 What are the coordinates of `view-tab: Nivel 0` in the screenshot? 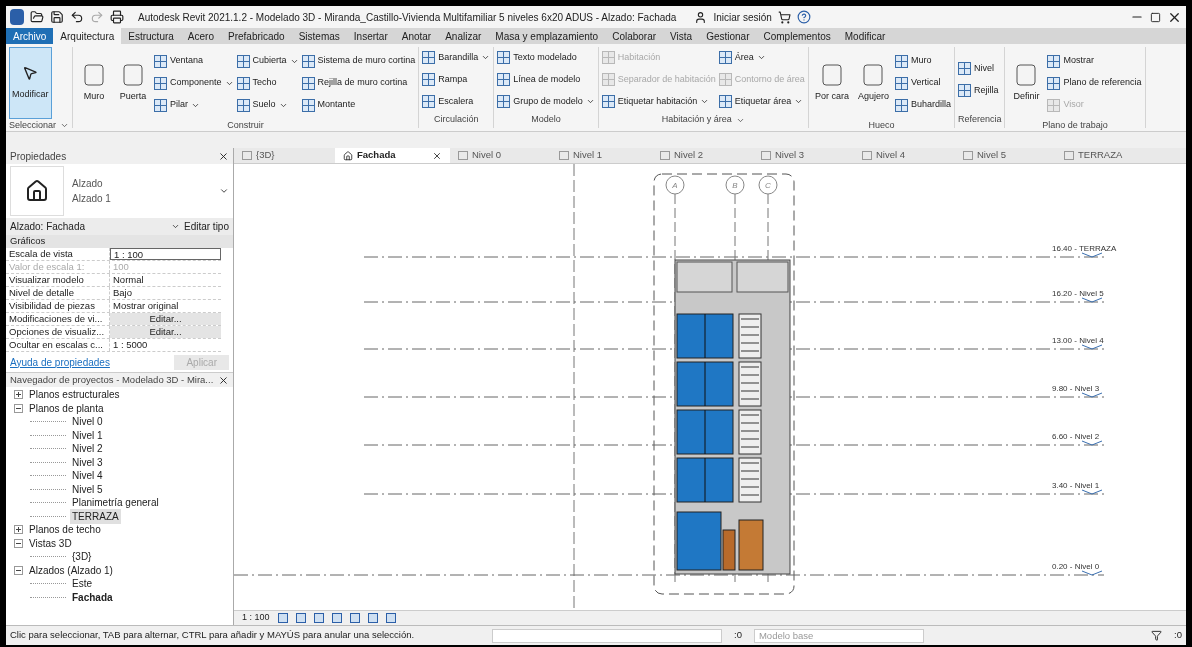 It's located at (500, 155).